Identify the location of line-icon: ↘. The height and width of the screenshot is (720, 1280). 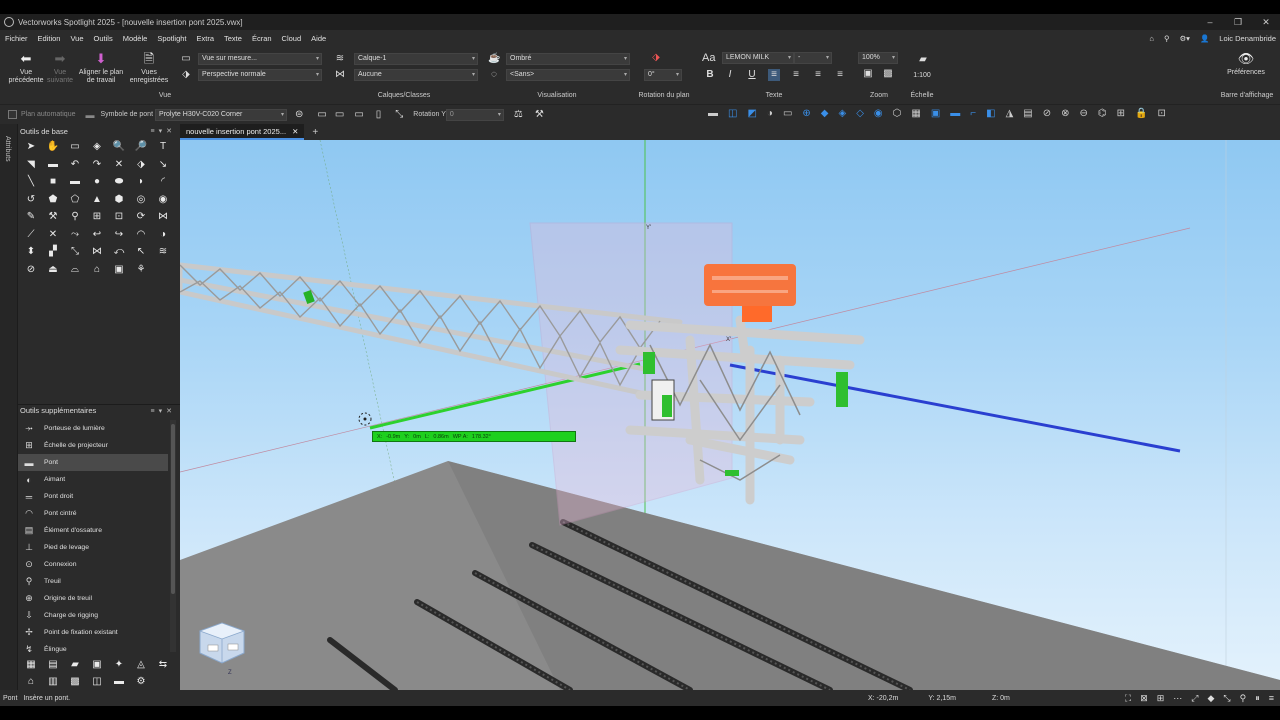
(163, 165).